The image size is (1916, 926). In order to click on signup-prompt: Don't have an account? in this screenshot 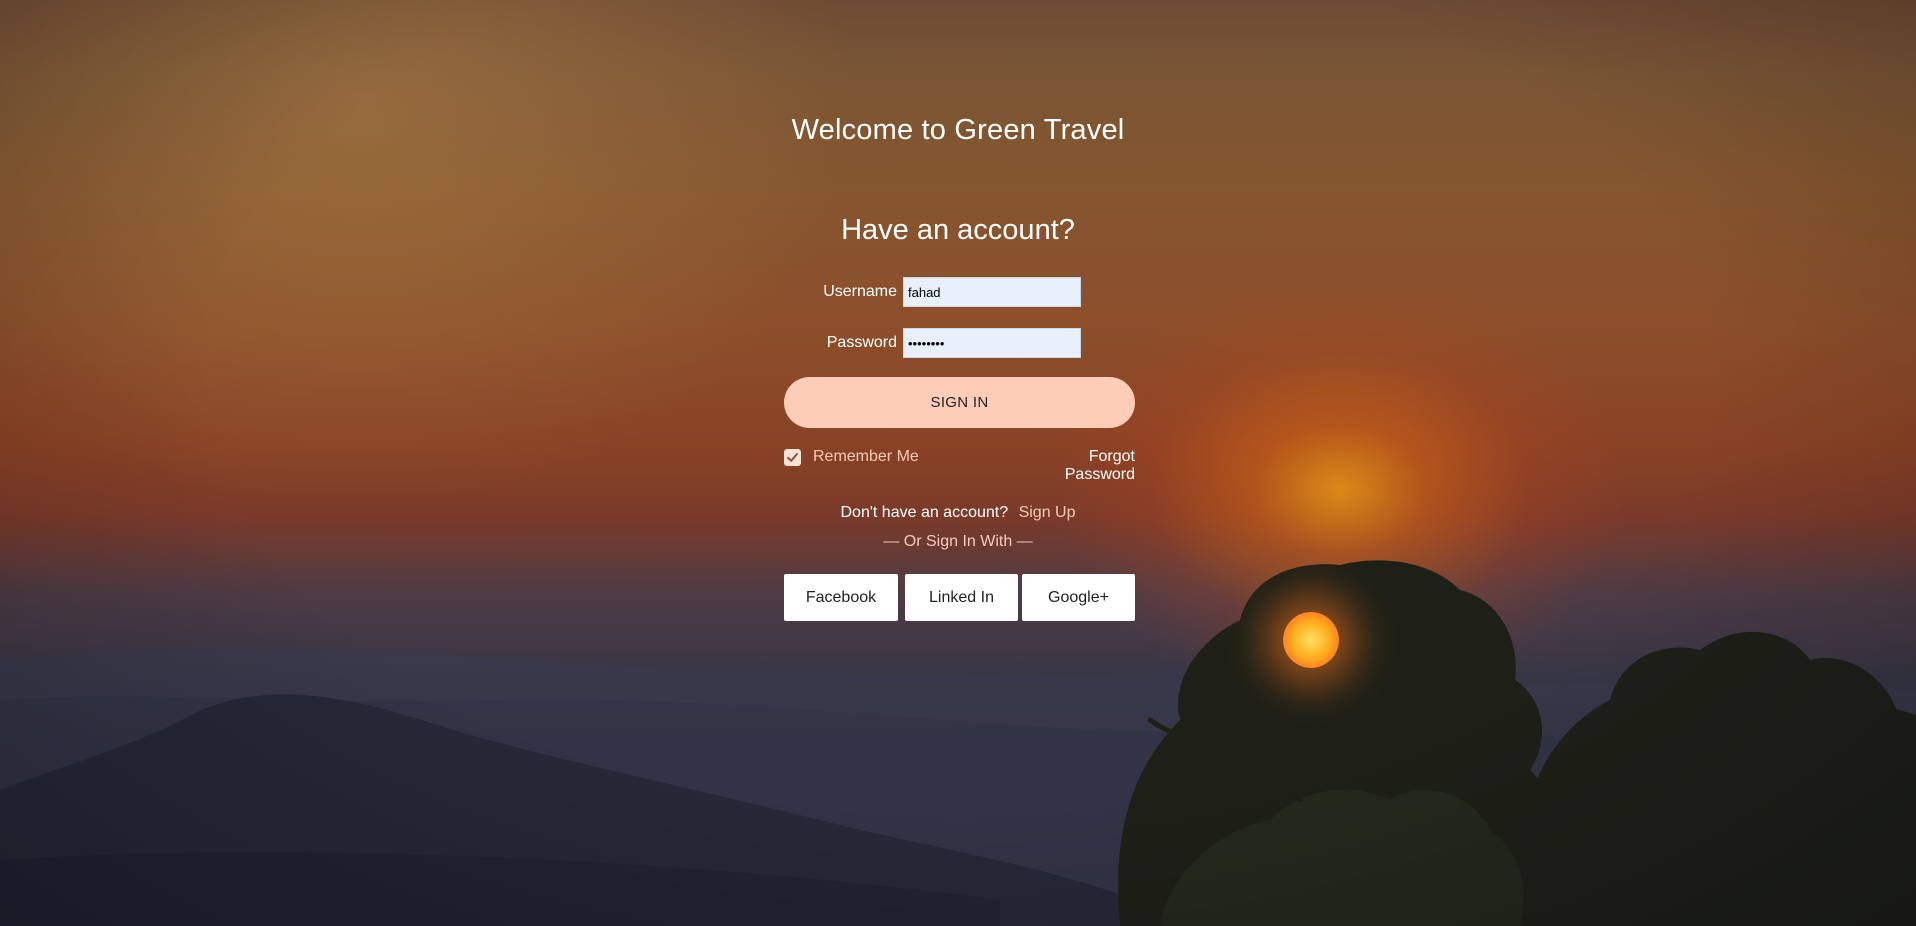, I will do `click(924, 512)`.